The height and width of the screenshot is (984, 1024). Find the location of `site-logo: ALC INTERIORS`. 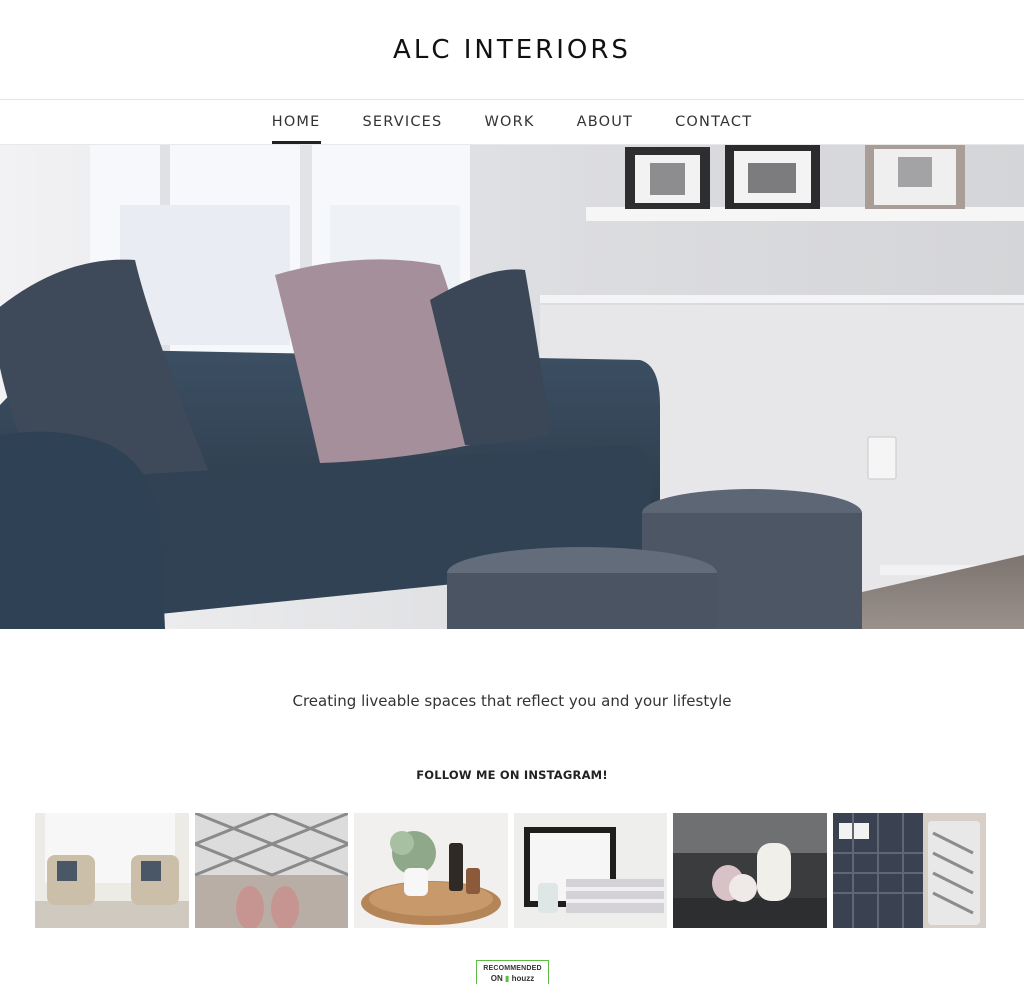

site-logo: ALC INTERIORS is located at coordinates (512, 50).